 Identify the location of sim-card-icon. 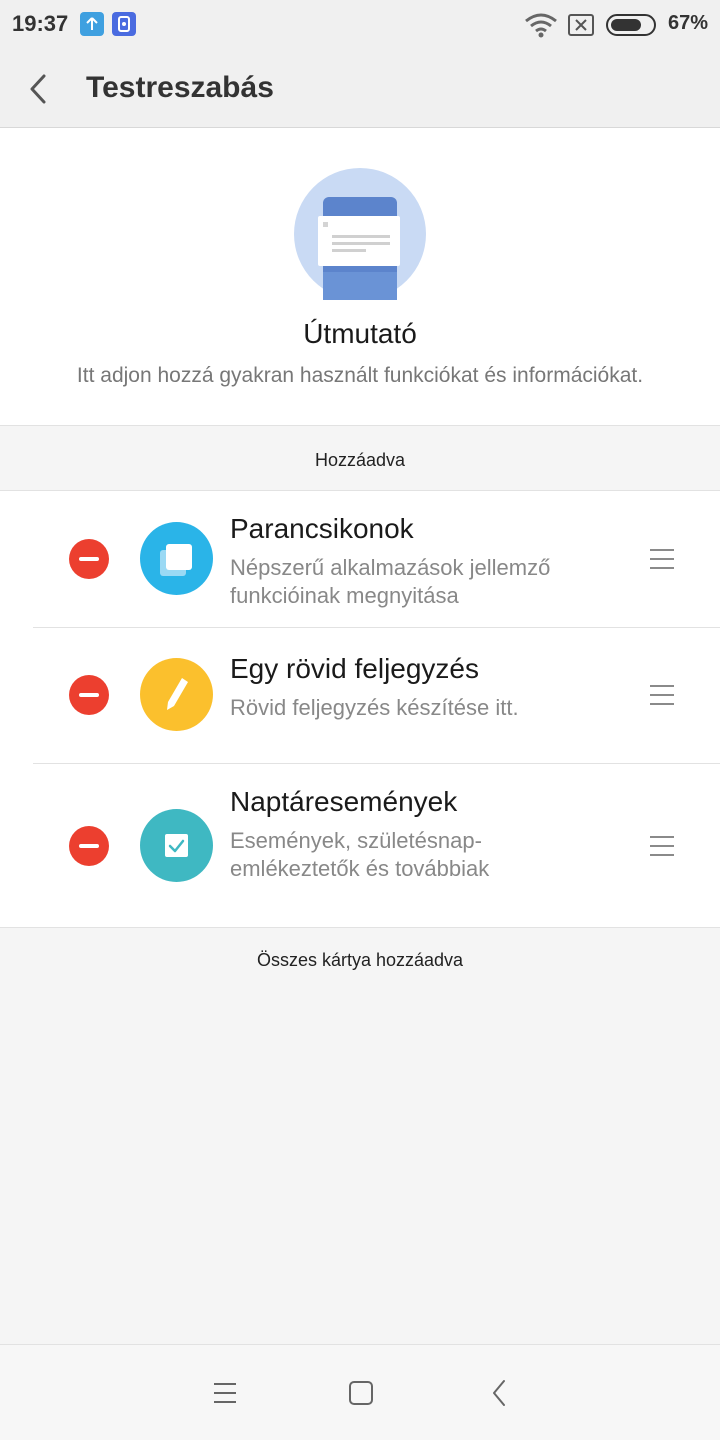
(124, 24).